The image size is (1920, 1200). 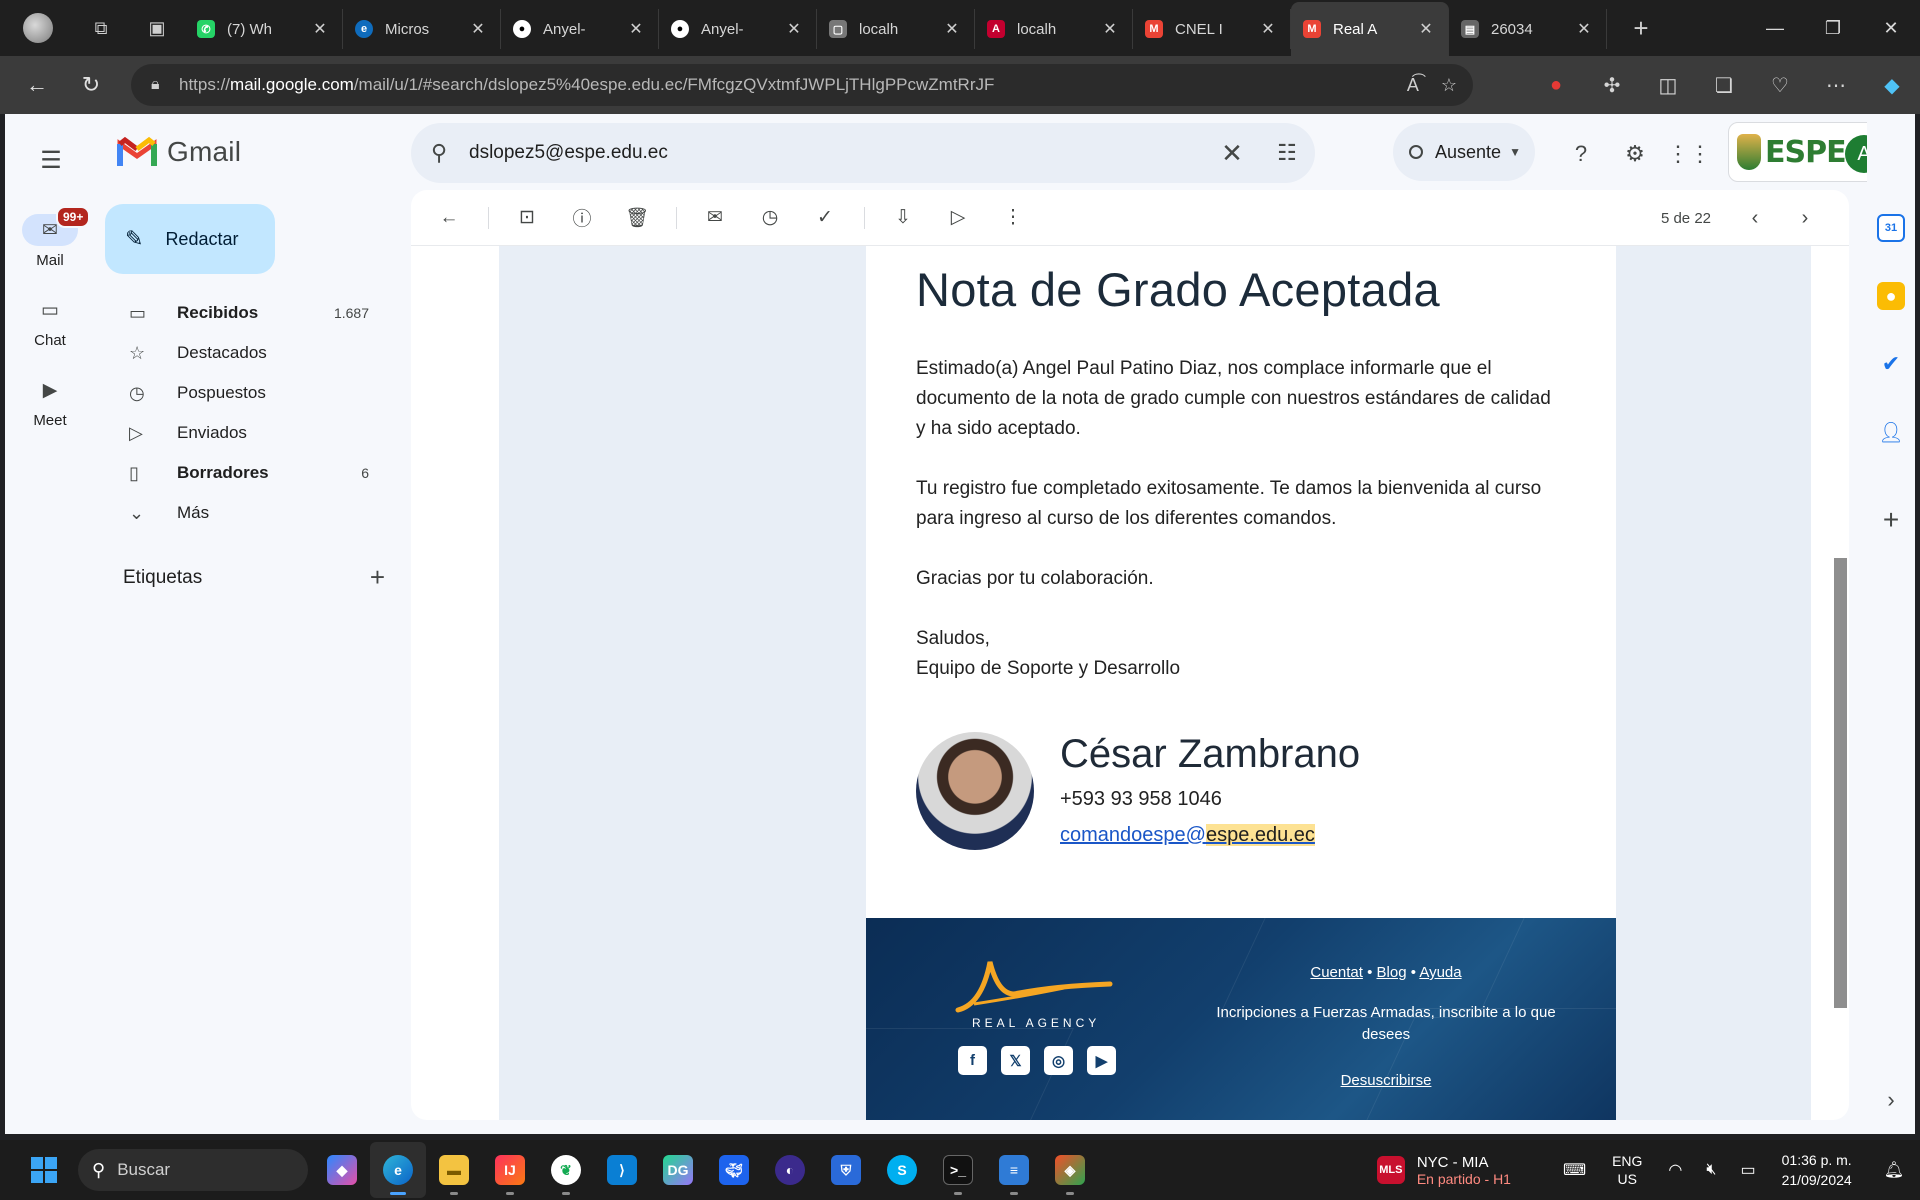 I want to click on browser-tab-microsoft: e Micros ✕, so click(x=422, y=29).